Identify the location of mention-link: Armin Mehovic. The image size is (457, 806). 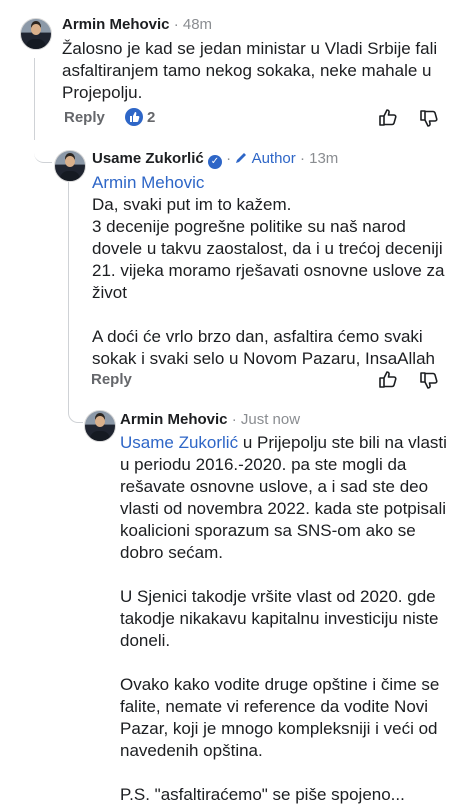
(268, 183).